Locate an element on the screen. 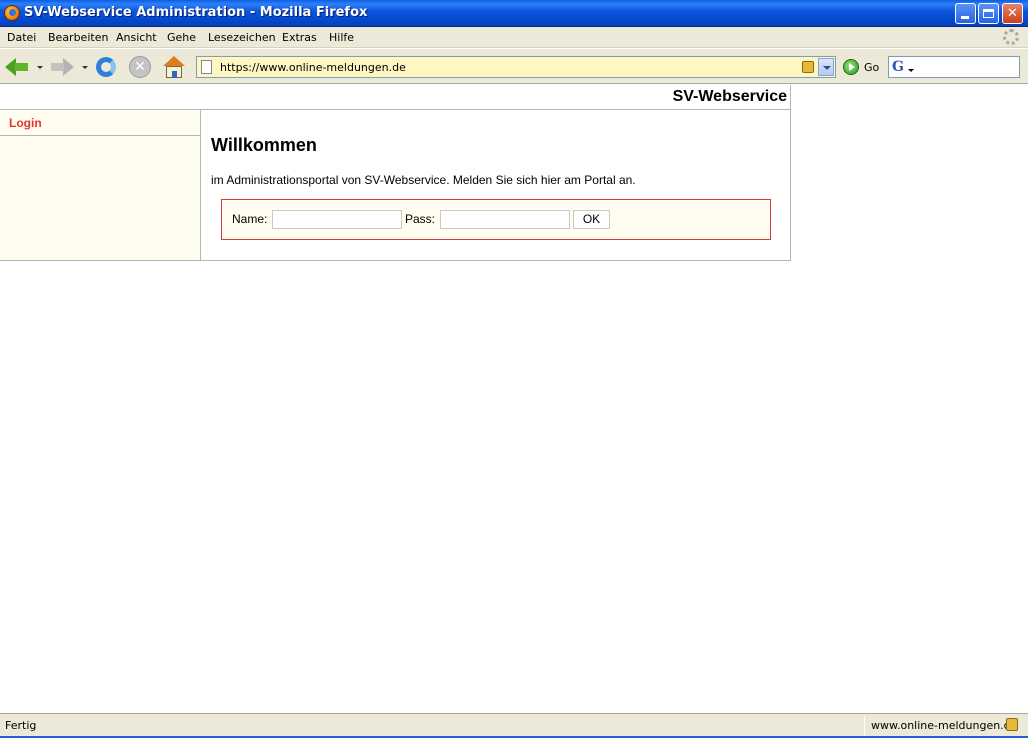  minimize-icon is located at coordinates (965, 17).